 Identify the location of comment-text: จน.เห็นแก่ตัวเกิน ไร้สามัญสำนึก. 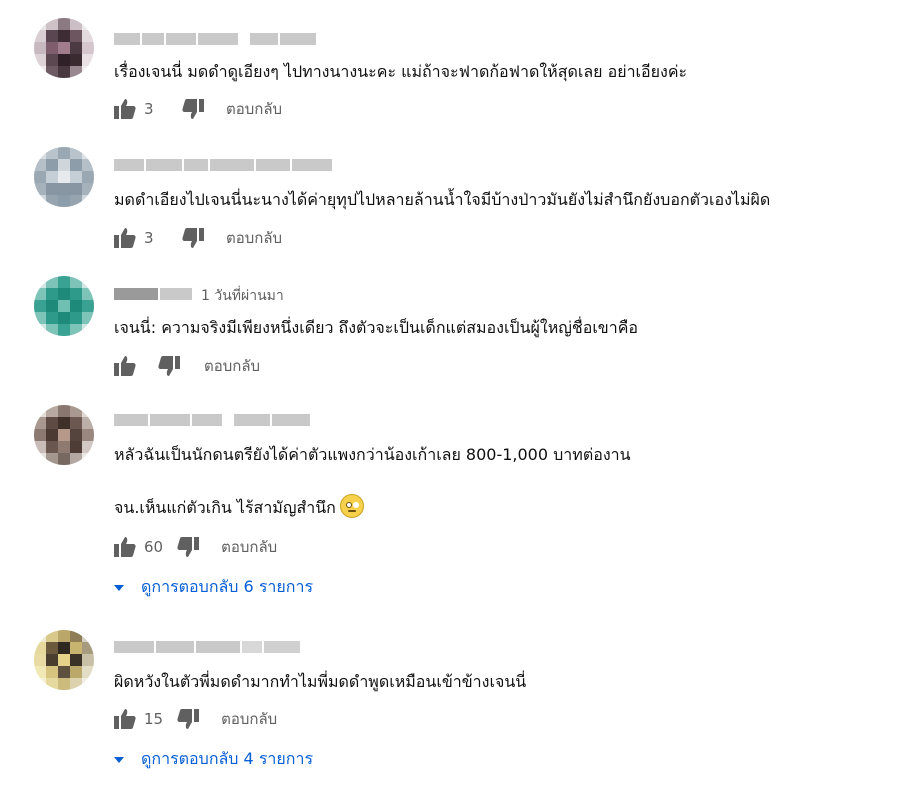
(239, 507).